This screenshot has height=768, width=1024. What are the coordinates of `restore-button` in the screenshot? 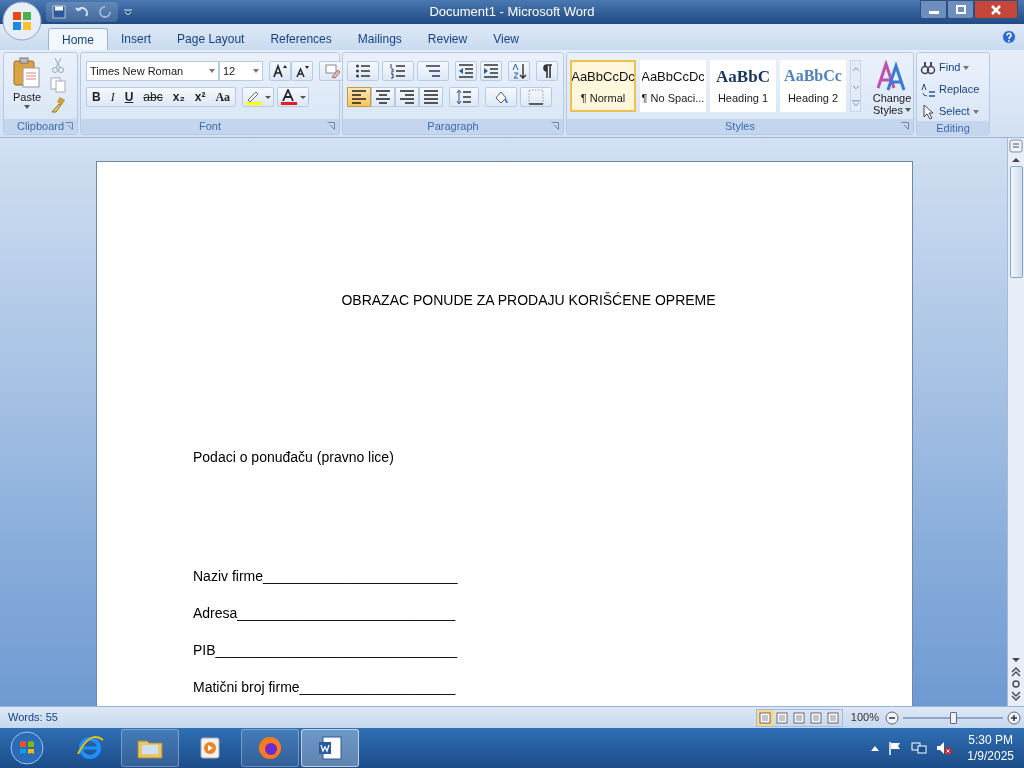 It's located at (960, 9).